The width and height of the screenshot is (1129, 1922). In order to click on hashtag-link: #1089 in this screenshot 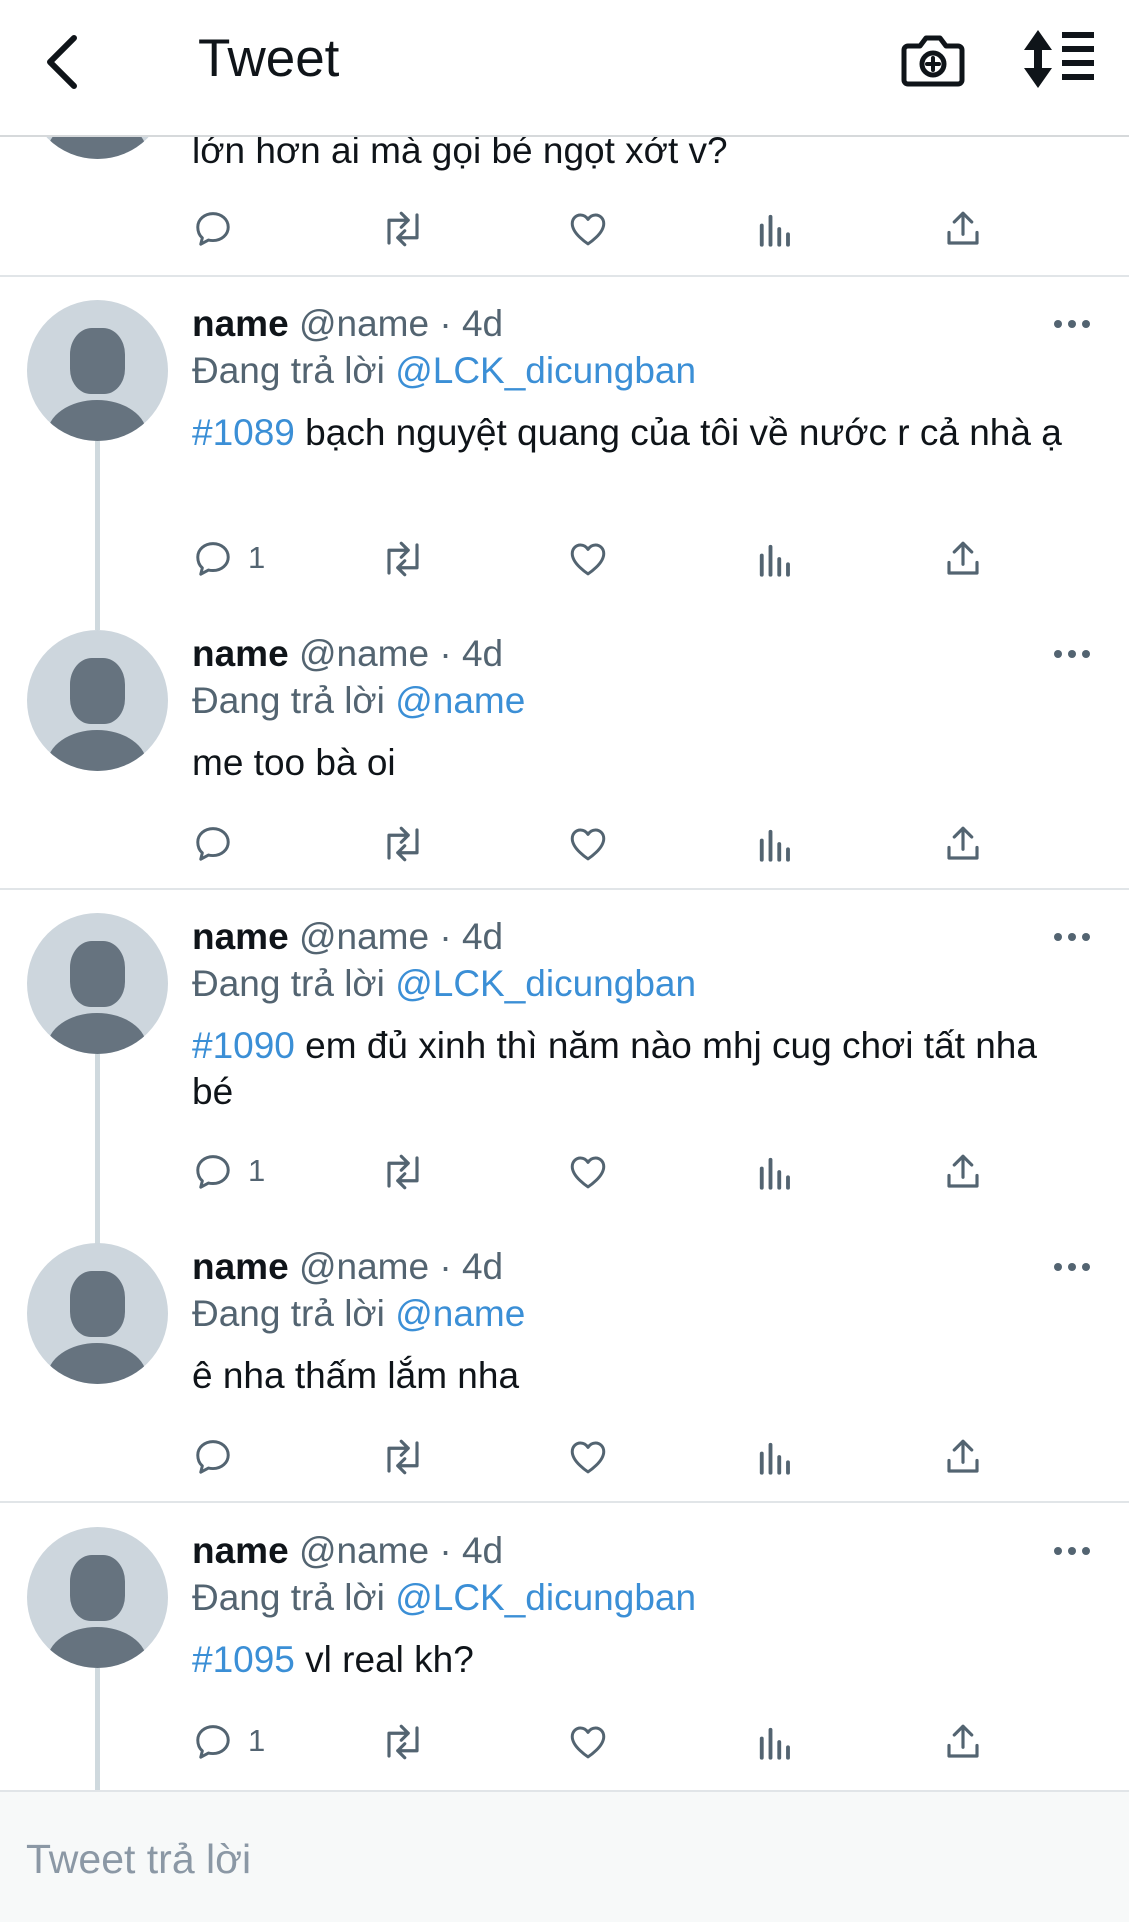, I will do `click(243, 432)`.